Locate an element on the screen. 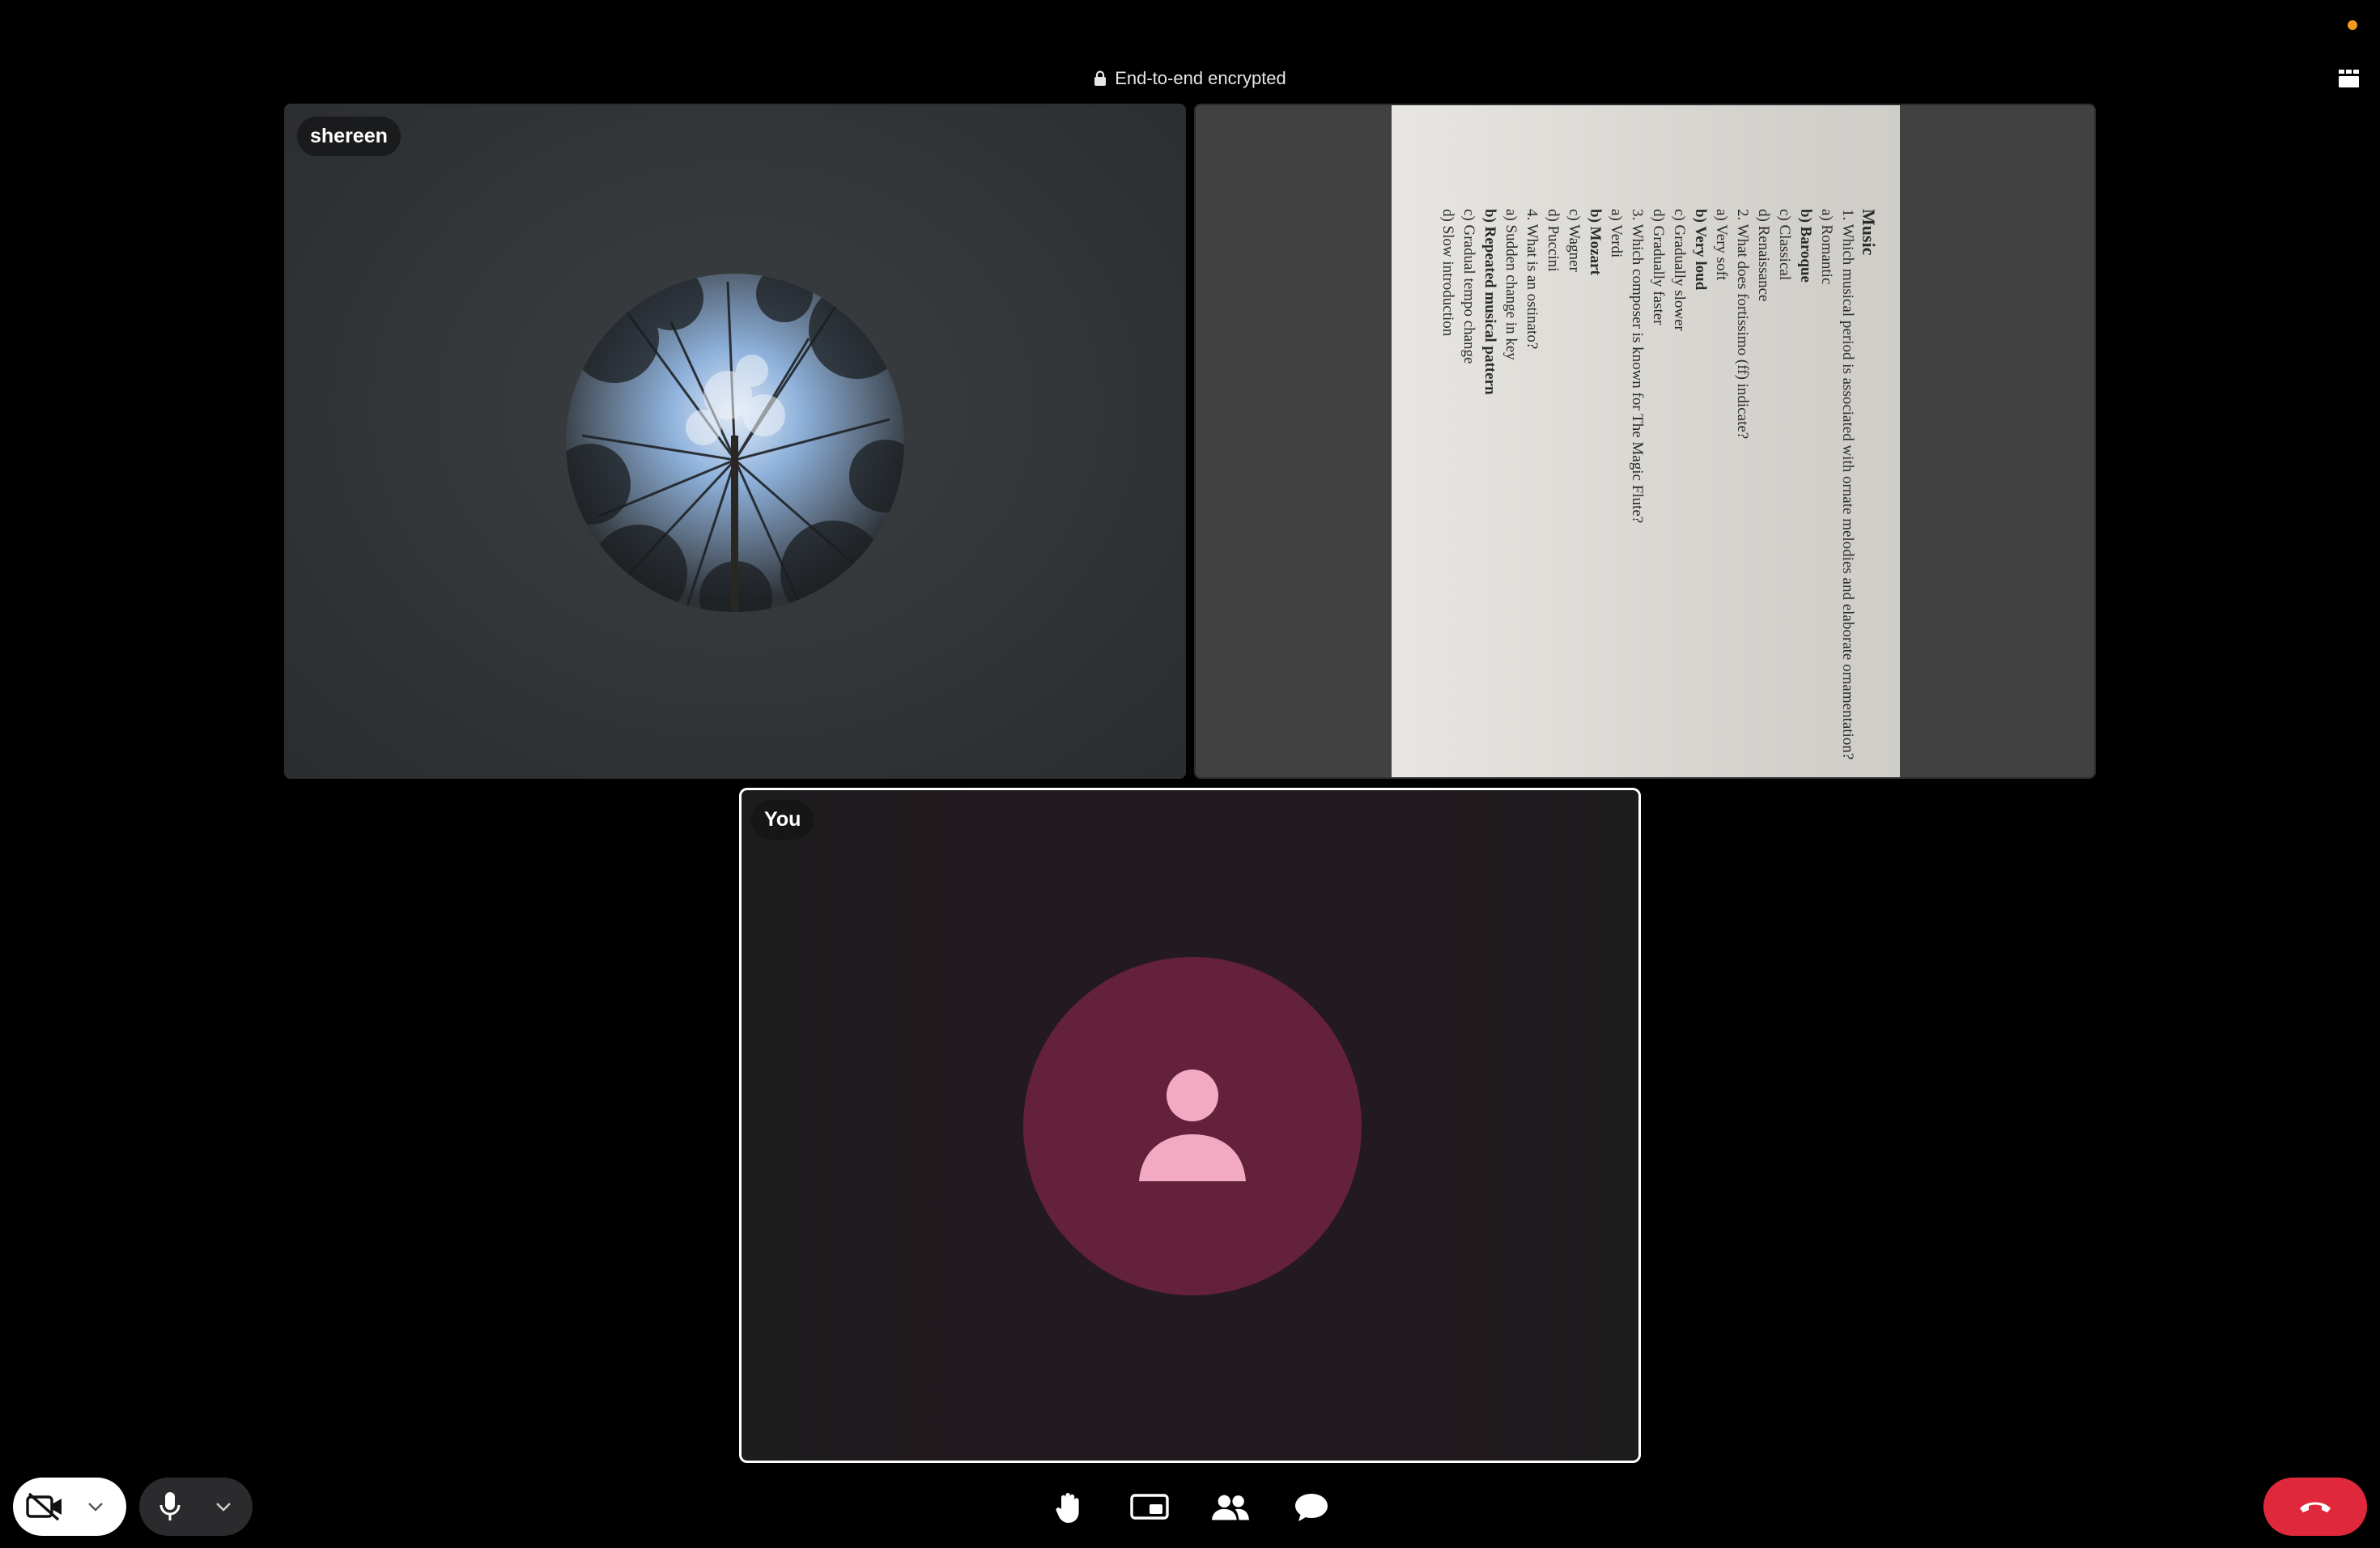 The width and height of the screenshot is (2380, 1548). chat-icon is located at coordinates (1312, 1507).